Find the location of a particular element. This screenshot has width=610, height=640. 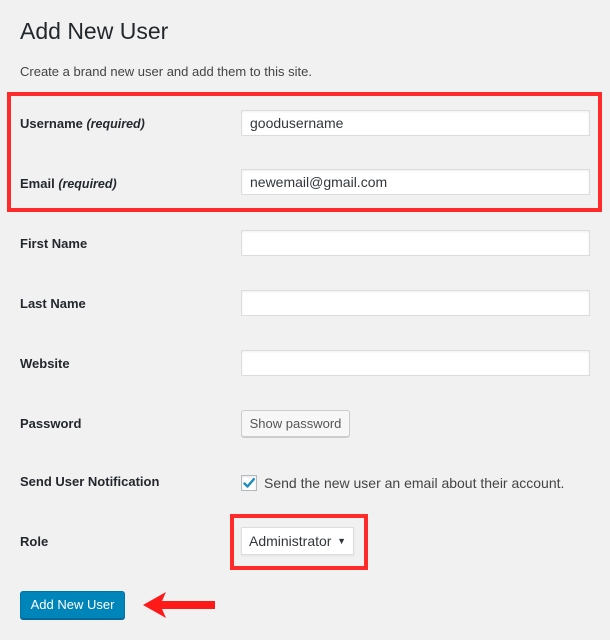

add-new-user-button: Add New User is located at coordinates (72, 605).